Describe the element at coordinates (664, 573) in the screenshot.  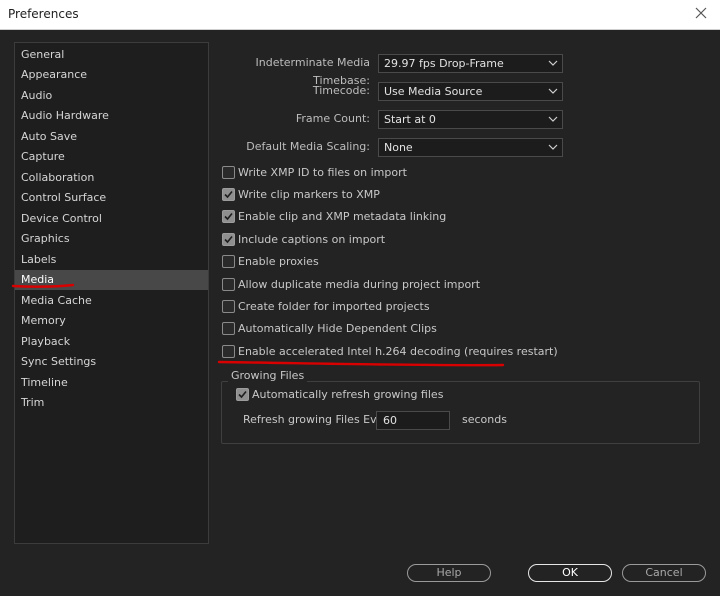
I see `cancel-button: Cancel` at that location.